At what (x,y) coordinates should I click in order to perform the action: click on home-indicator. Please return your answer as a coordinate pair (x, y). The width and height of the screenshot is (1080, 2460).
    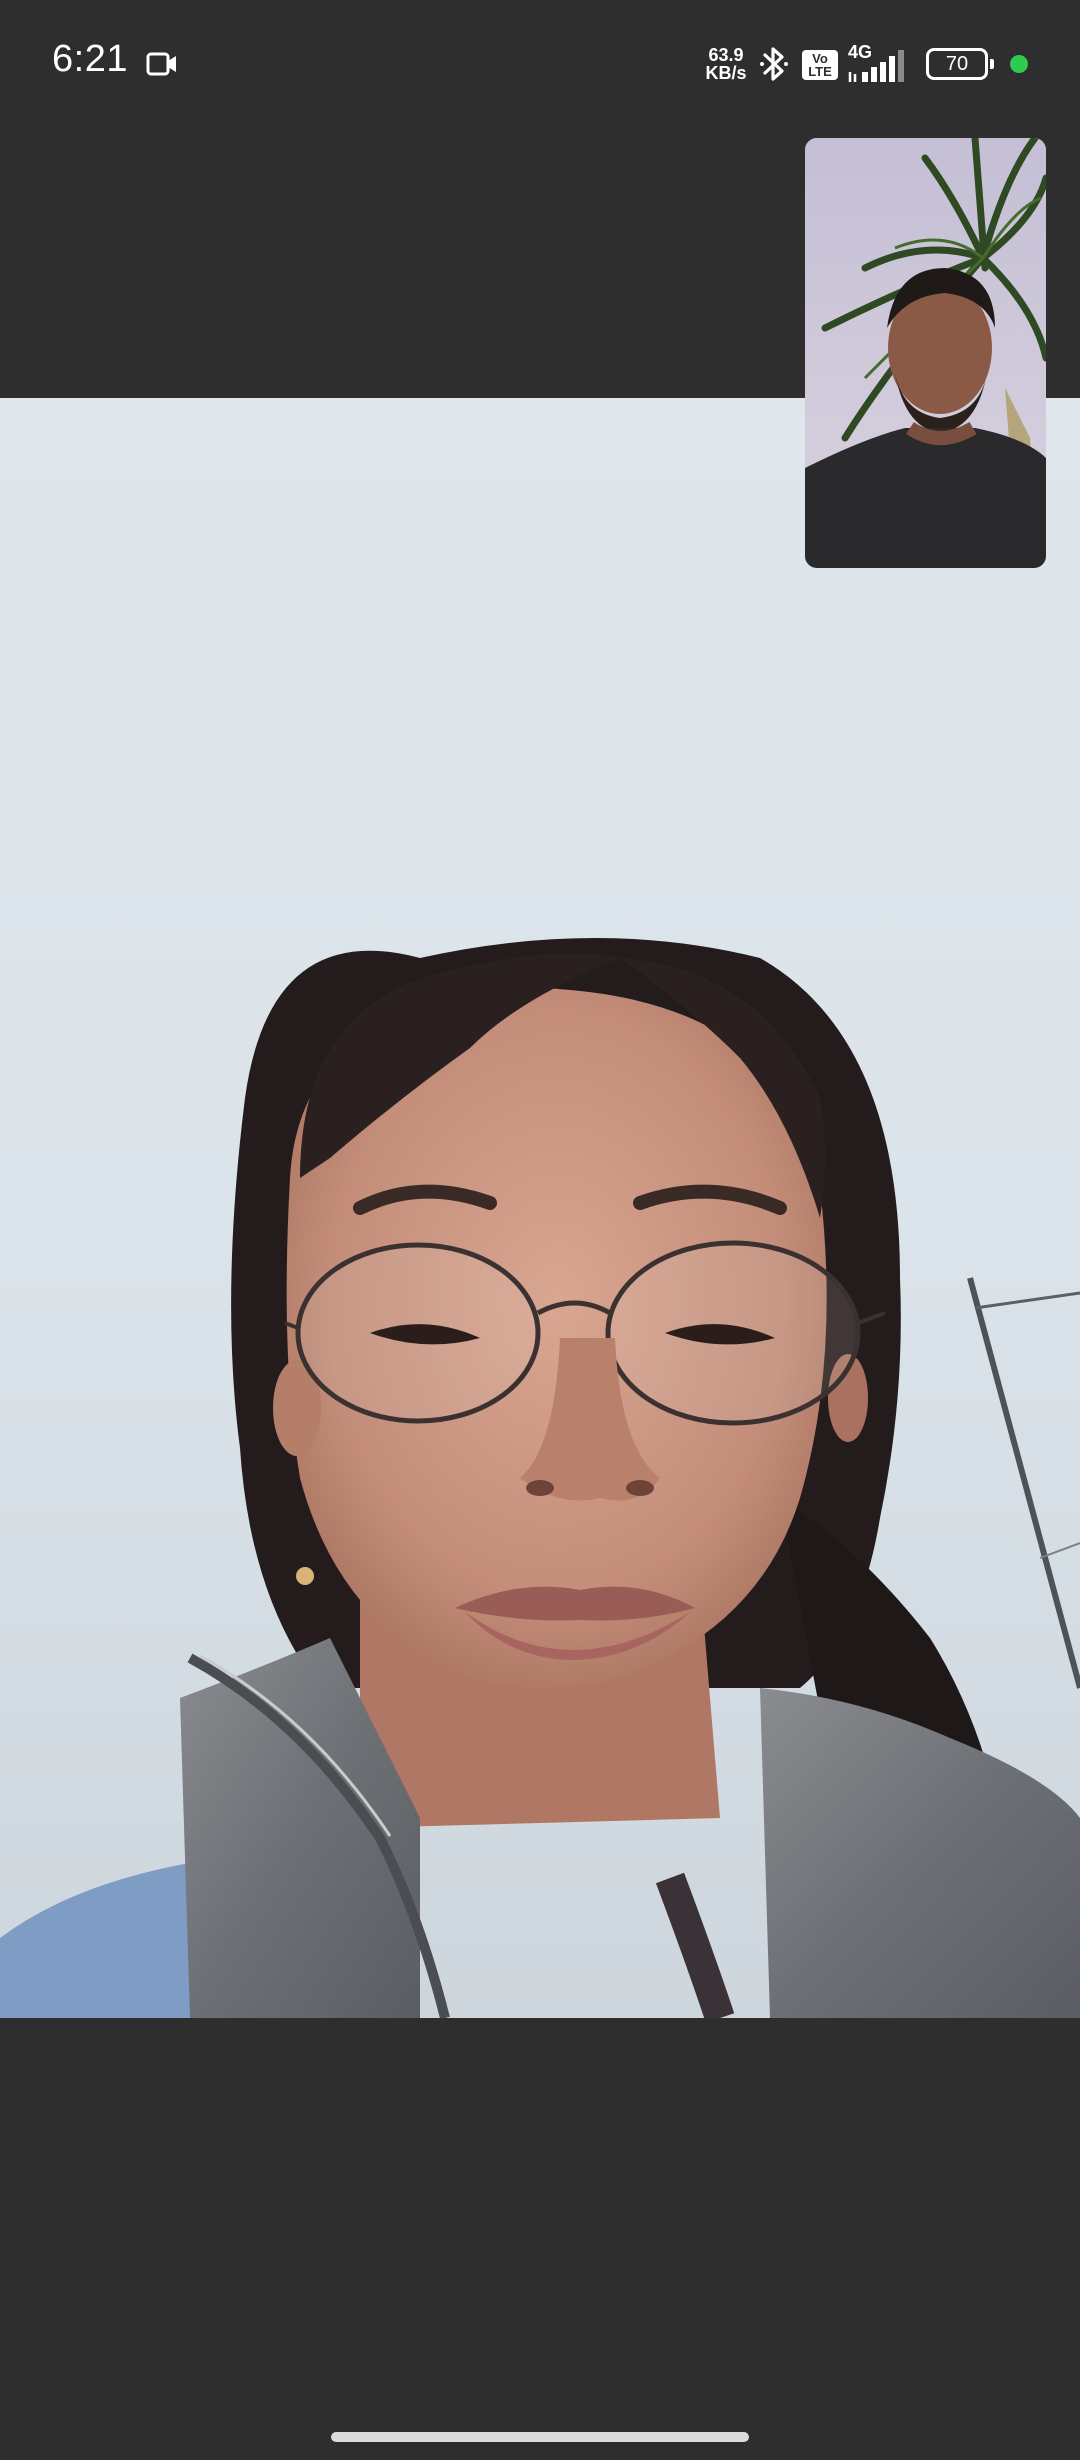
    Looking at the image, I should click on (540, 2437).